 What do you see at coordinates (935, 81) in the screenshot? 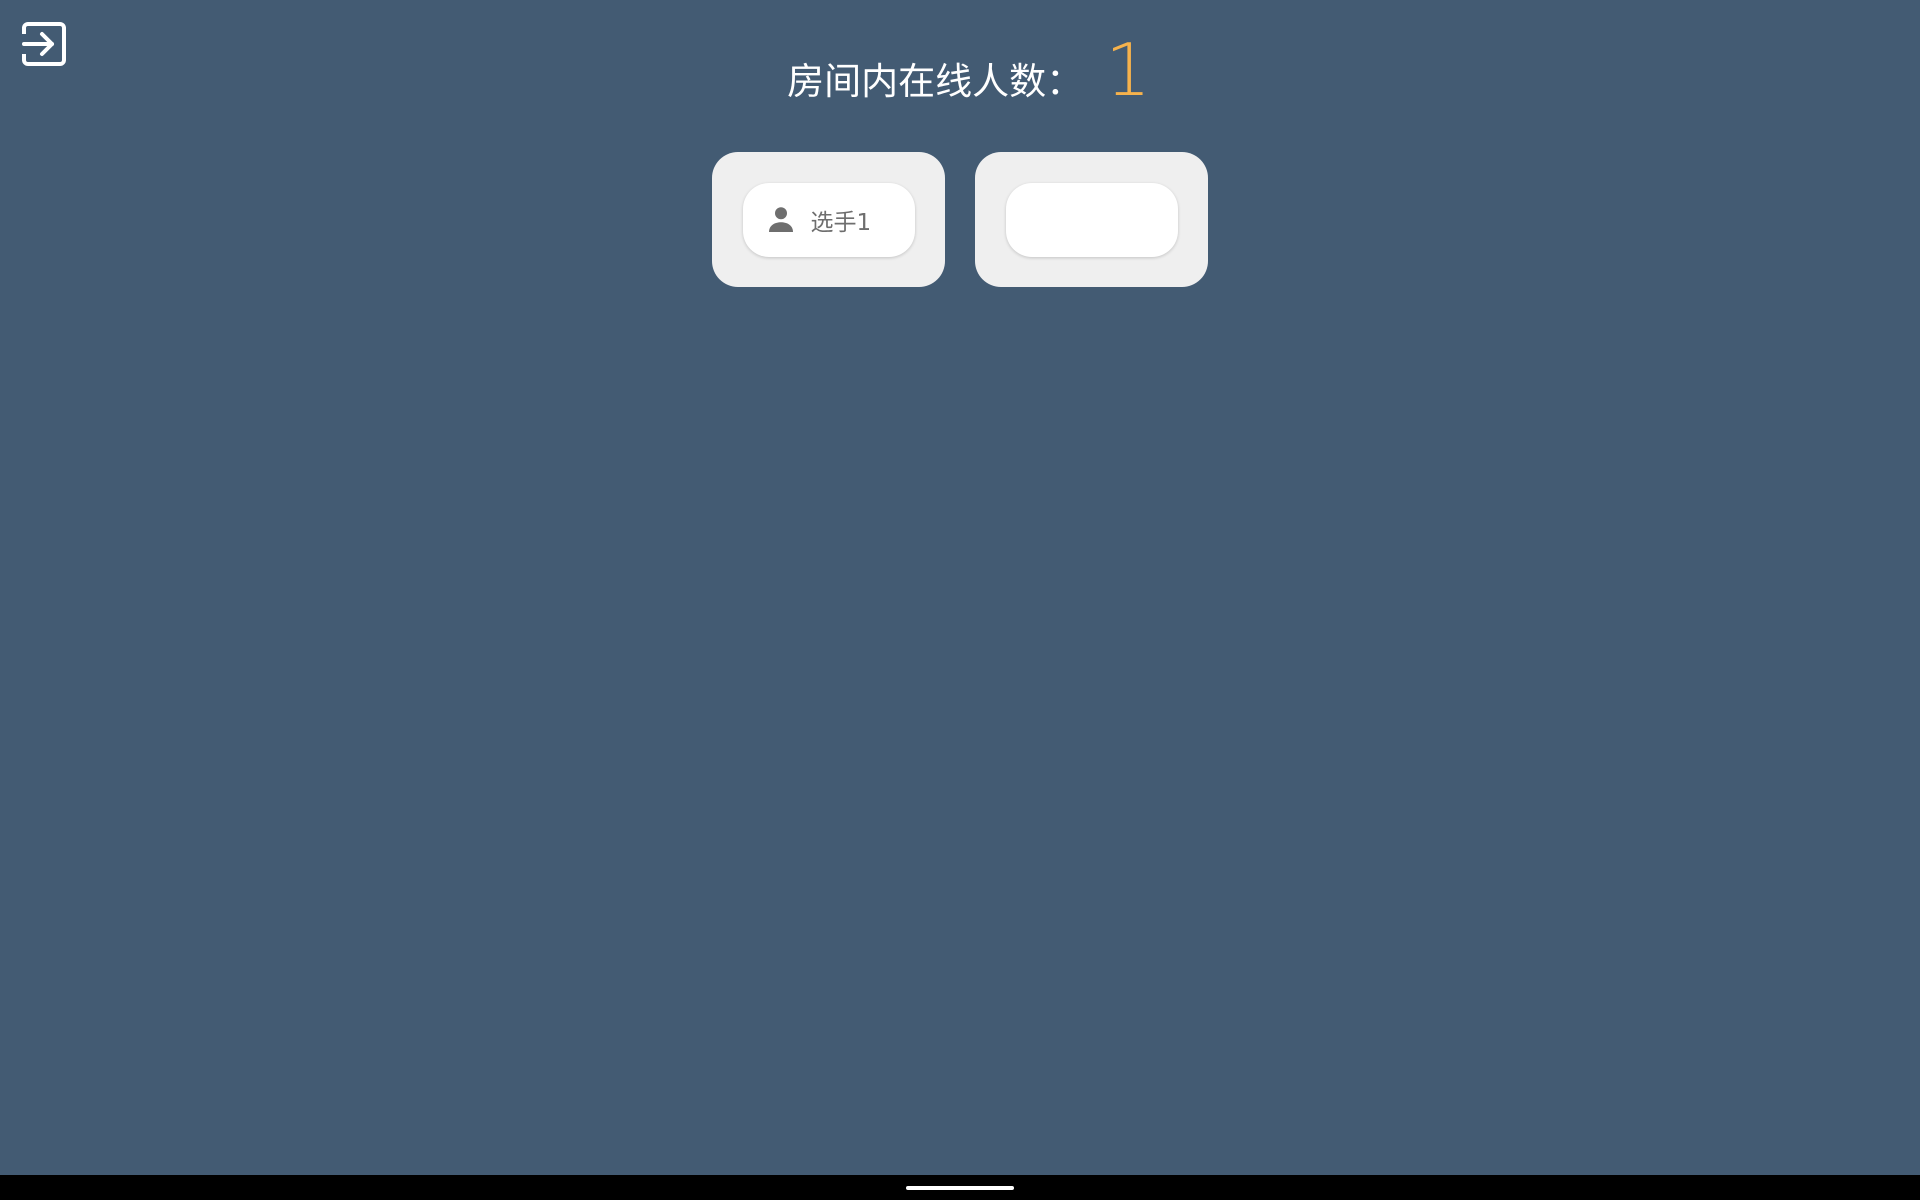
I see `online-count-label: 房间内在线人数：` at bounding box center [935, 81].